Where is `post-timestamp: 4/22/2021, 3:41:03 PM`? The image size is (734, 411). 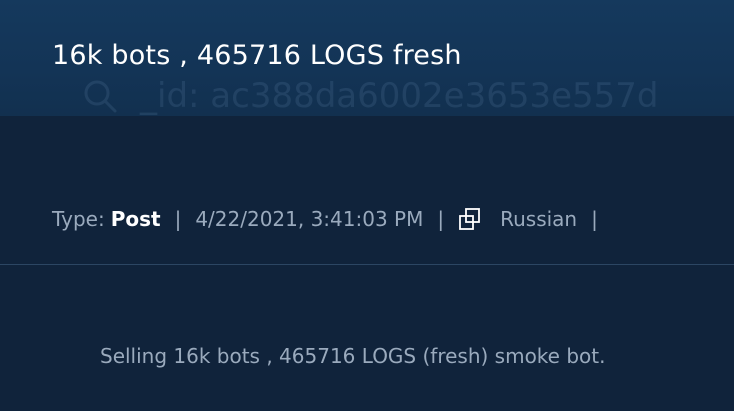 post-timestamp: 4/22/2021, 3:41:03 PM is located at coordinates (309, 219).